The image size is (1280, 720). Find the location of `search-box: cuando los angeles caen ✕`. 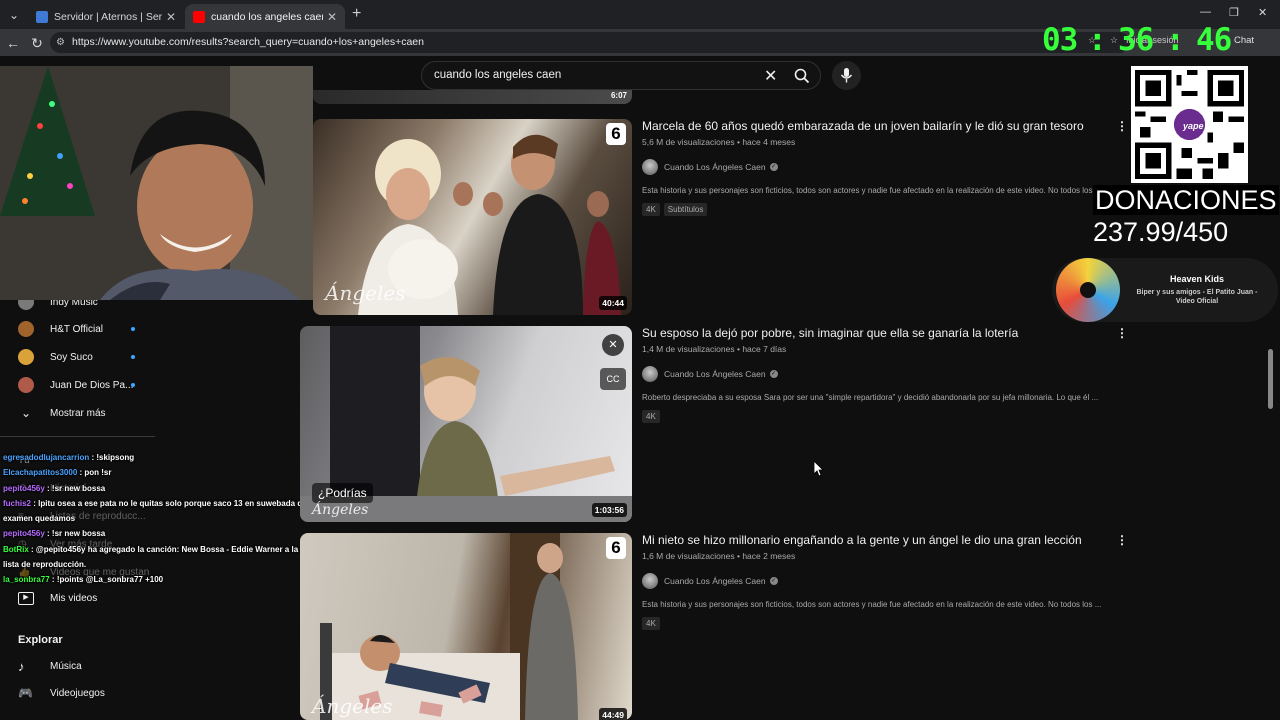

search-box: cuando los angeles caen ✕ is located at coordinates (621, 75).